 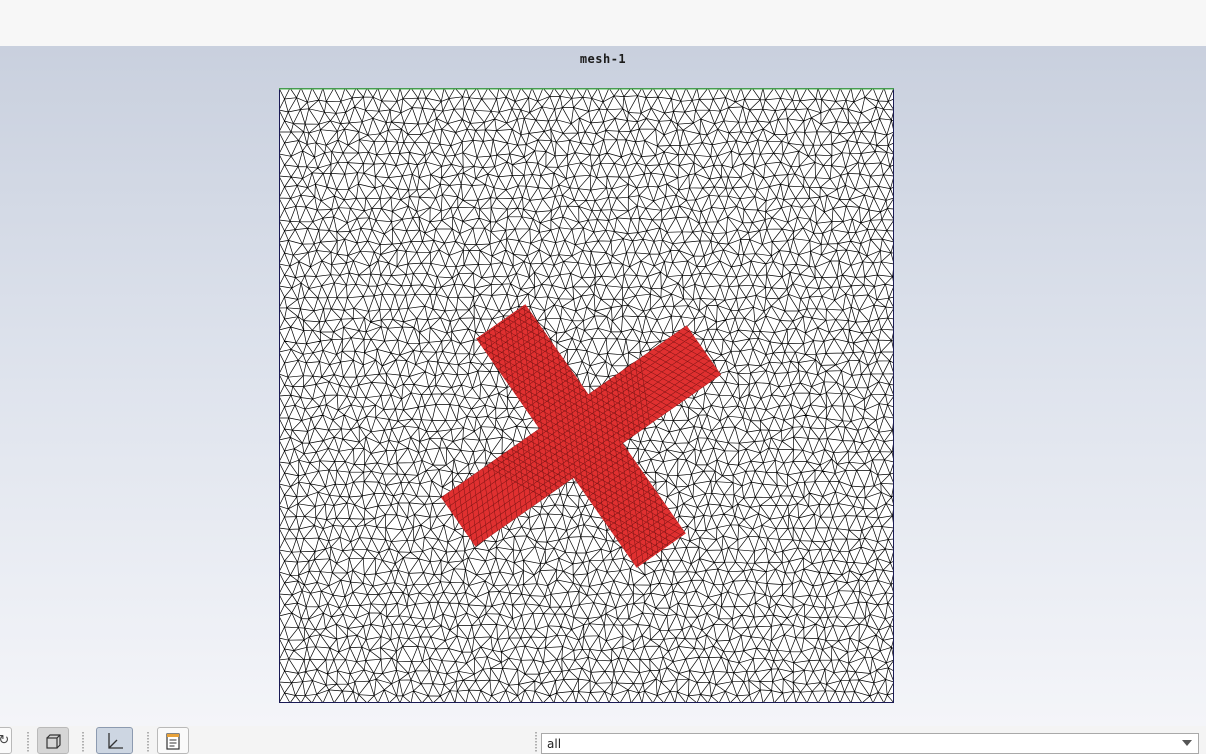 What do you see at coordinates (554, 744) in the screenshot?
I see `zone-select-value: all` at bounding box center [554, 744].